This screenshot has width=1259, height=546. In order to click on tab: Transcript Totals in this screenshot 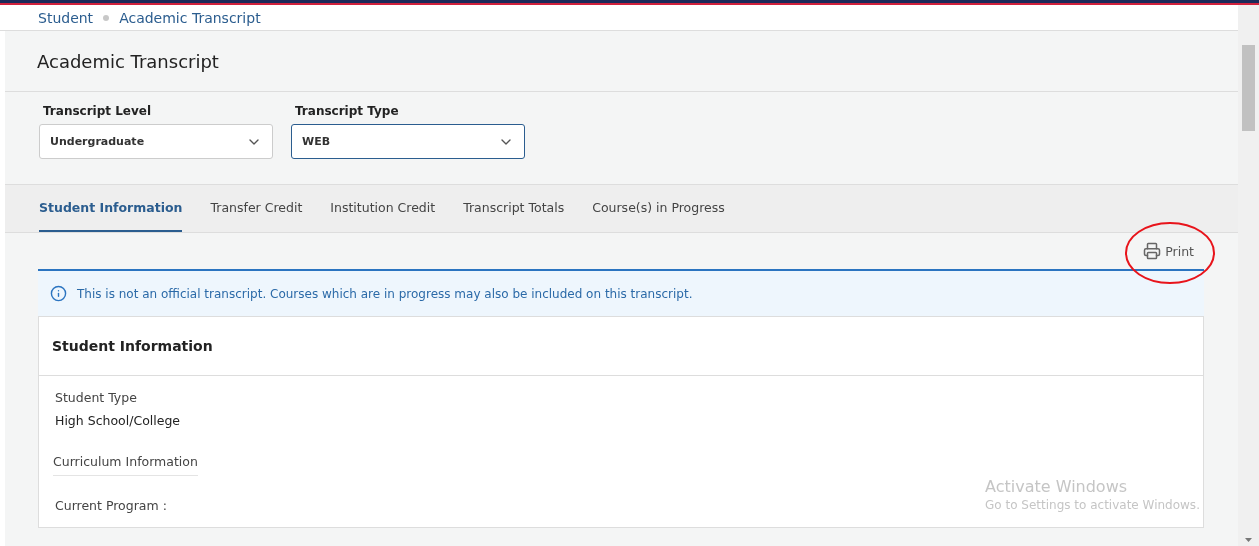, I will do `click(514, 208)`.